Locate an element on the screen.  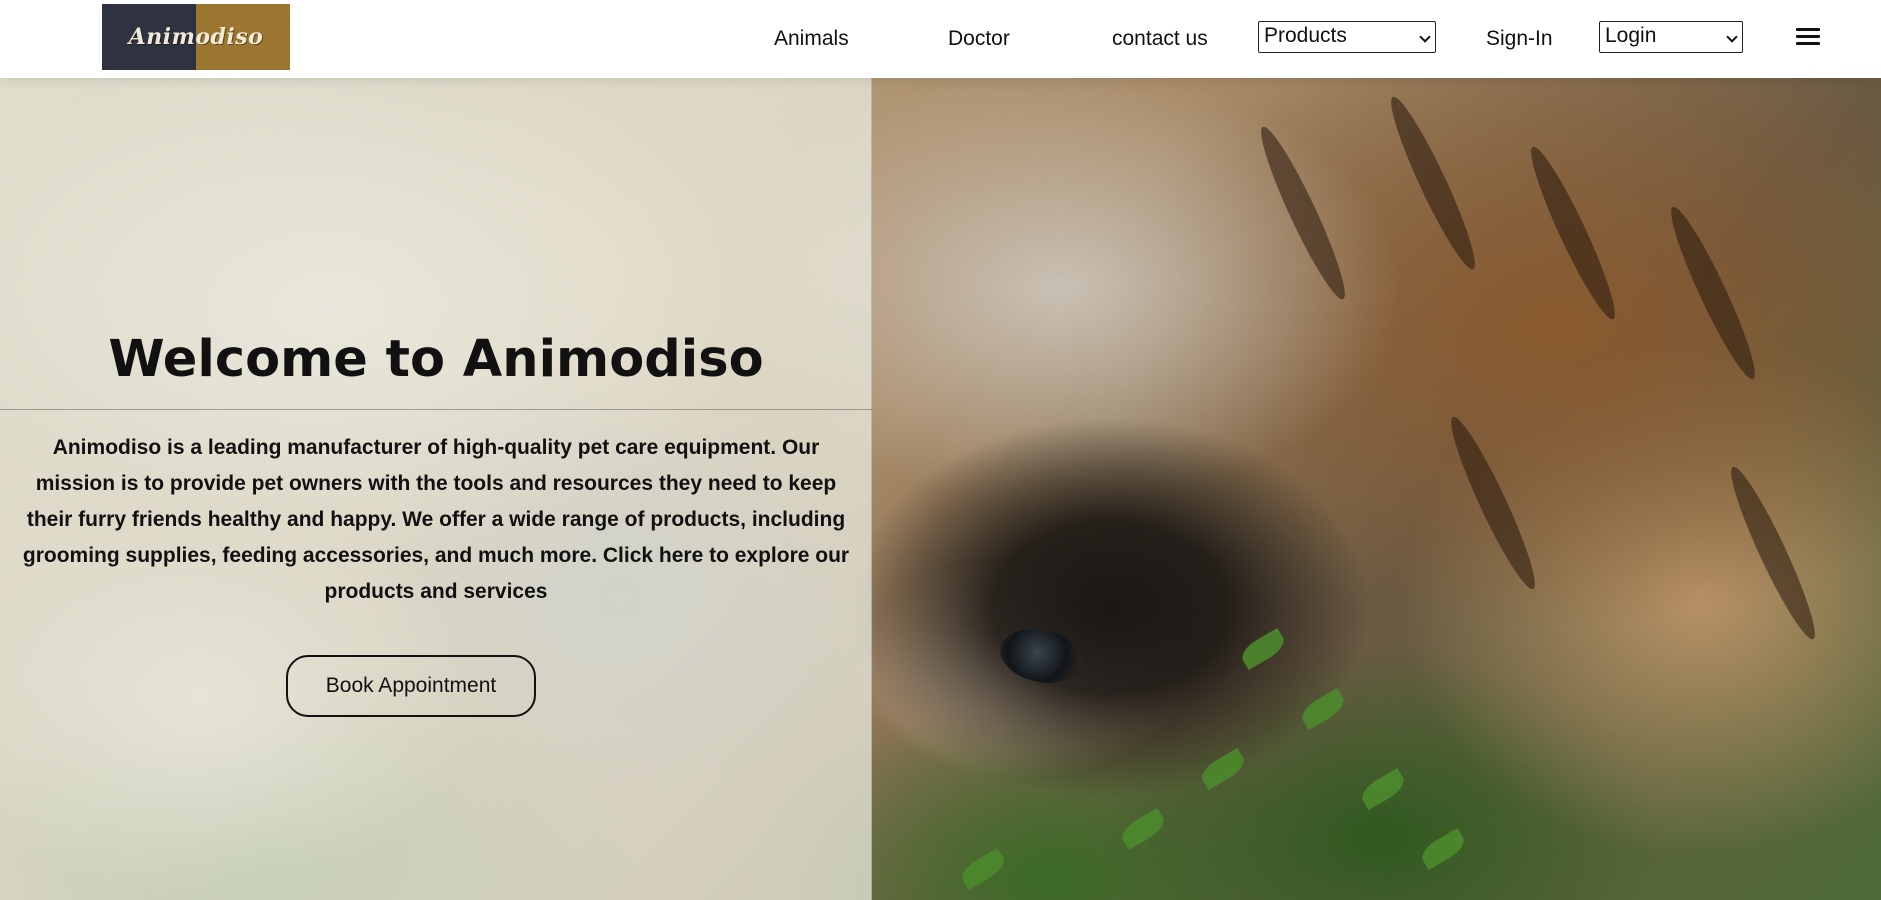
dog-eye is located at coordinates (1041, 656).